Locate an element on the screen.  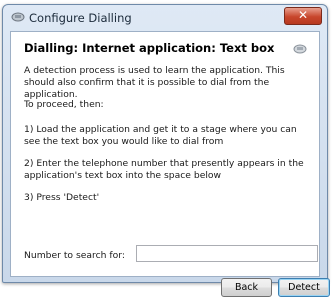
number-search-input is located at coordinates (227, 253).